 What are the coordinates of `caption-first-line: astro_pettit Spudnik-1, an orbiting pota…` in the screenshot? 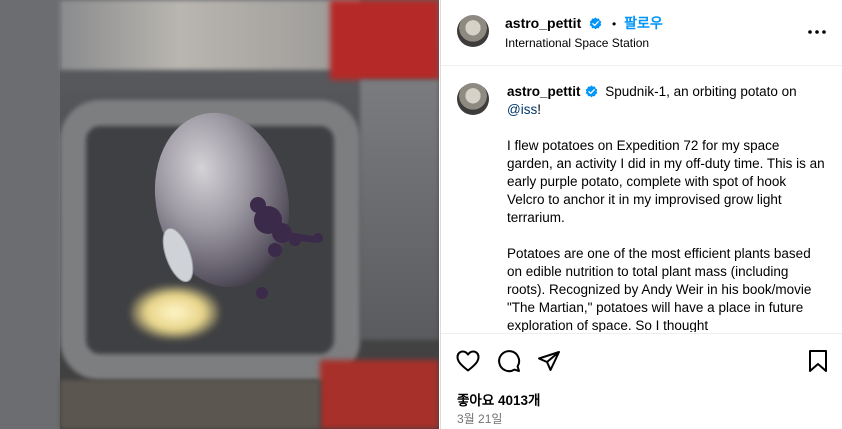 It's located at (667, 101).